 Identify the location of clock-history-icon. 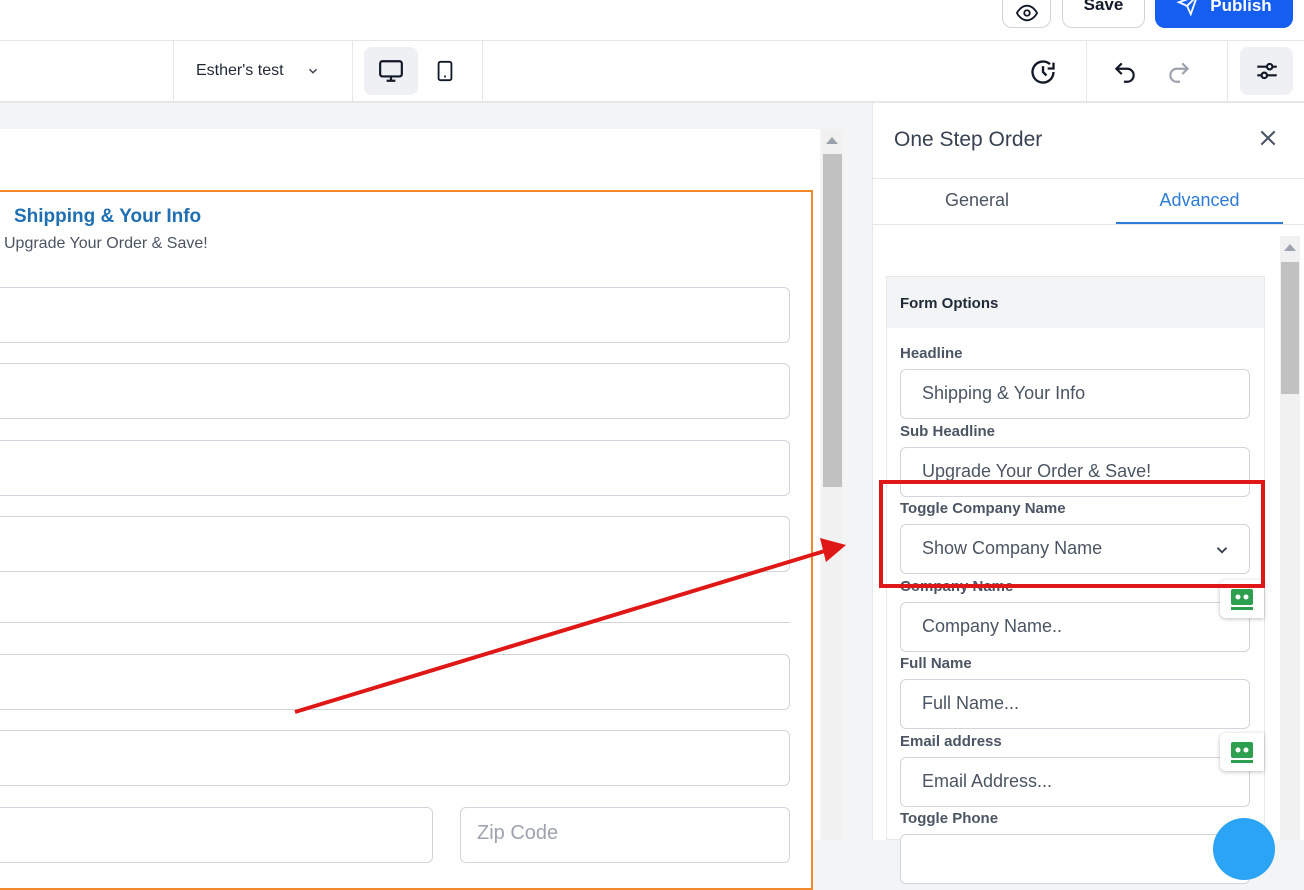
(1043, 72).